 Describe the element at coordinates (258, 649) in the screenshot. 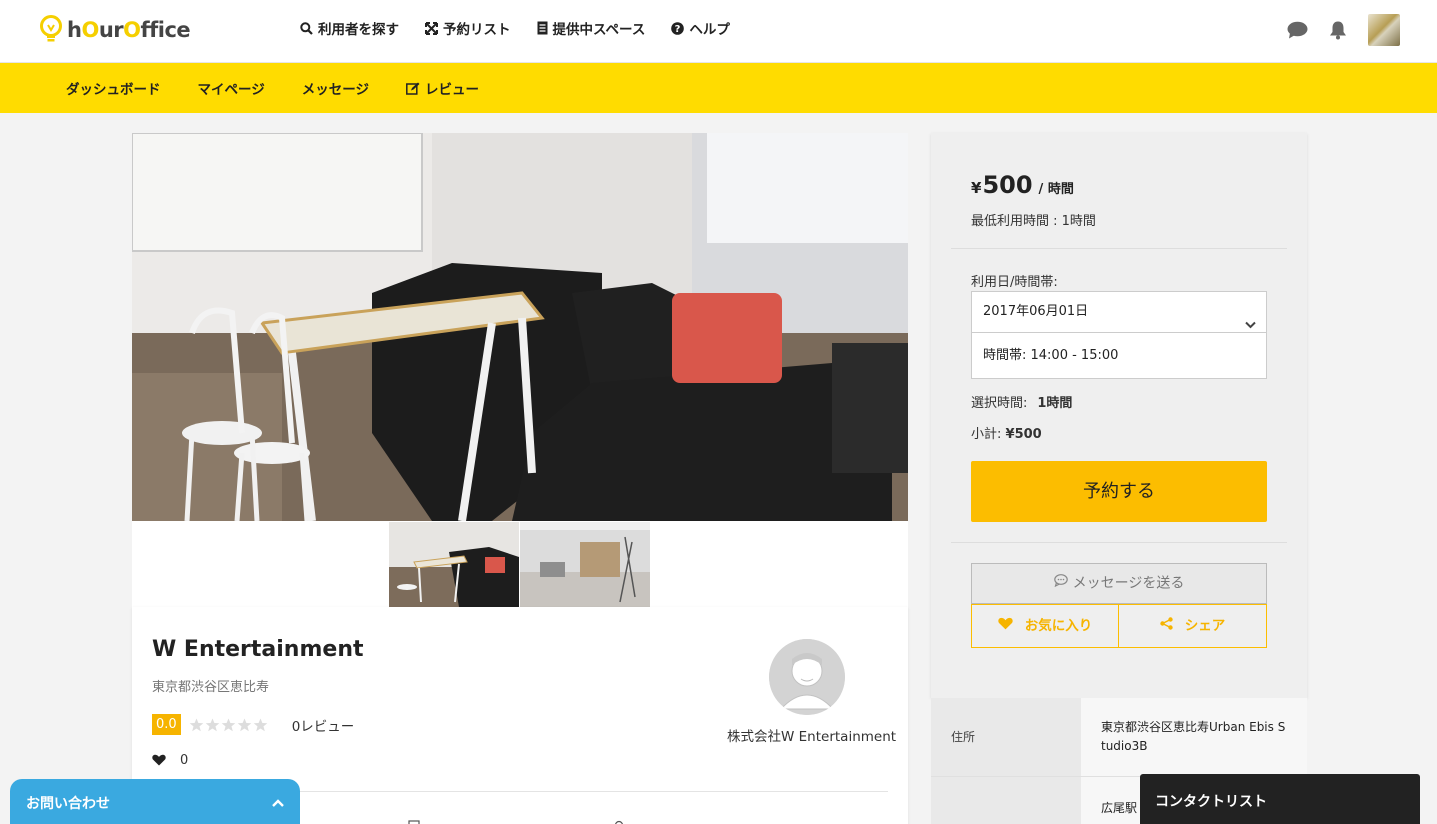

I see `space-title: W Entertainment` at that location.